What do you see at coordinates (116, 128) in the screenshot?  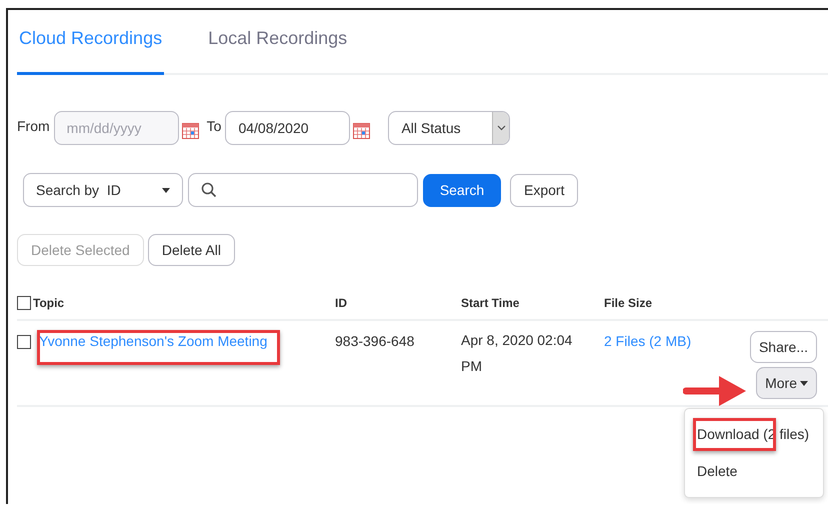 I see `date-field: mm/dd/yyyy` at bounding box center [116, 128].